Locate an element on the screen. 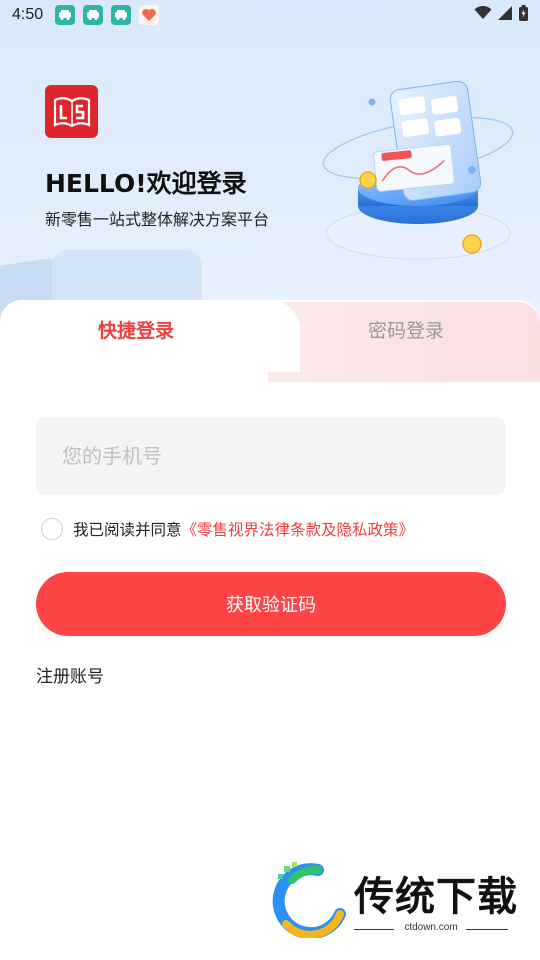  hero-illustration is located at coordinates (418, 170).